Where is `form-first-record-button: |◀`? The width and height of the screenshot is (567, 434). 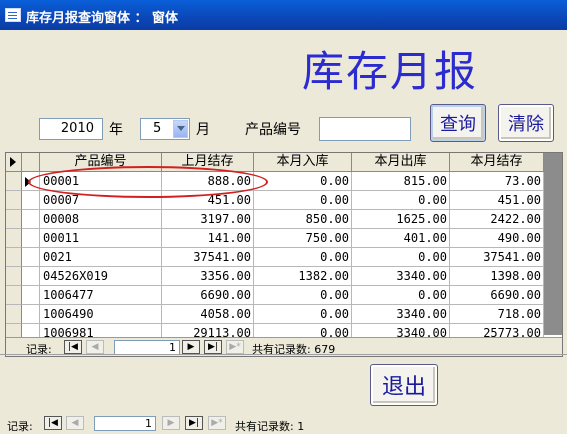 form-first-record-button: |◀ is located at coordinates (53, 423).